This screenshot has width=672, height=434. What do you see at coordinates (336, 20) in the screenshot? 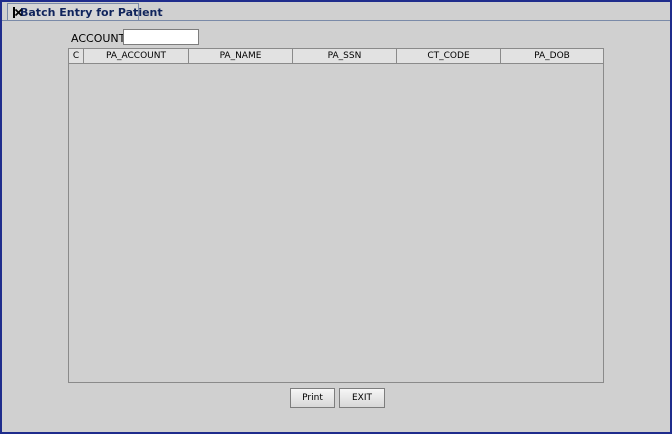
I see `tab-divider` at bounding box center [336, 20].